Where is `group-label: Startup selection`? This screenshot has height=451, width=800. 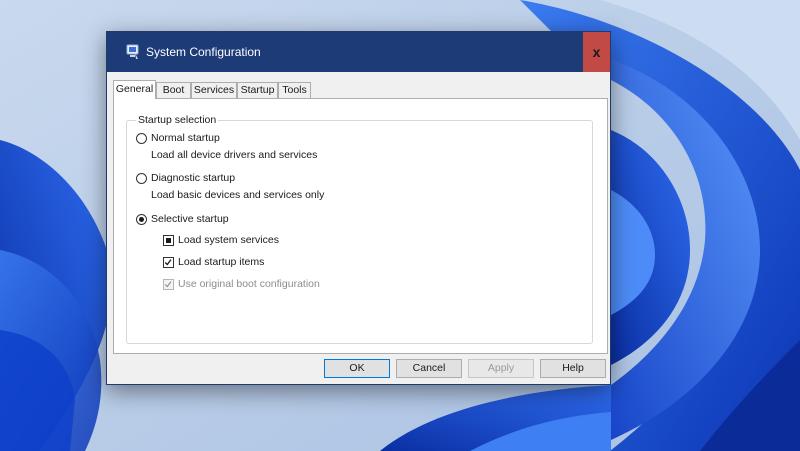 group-label: Startup selection is located at coordinates (177, 120).